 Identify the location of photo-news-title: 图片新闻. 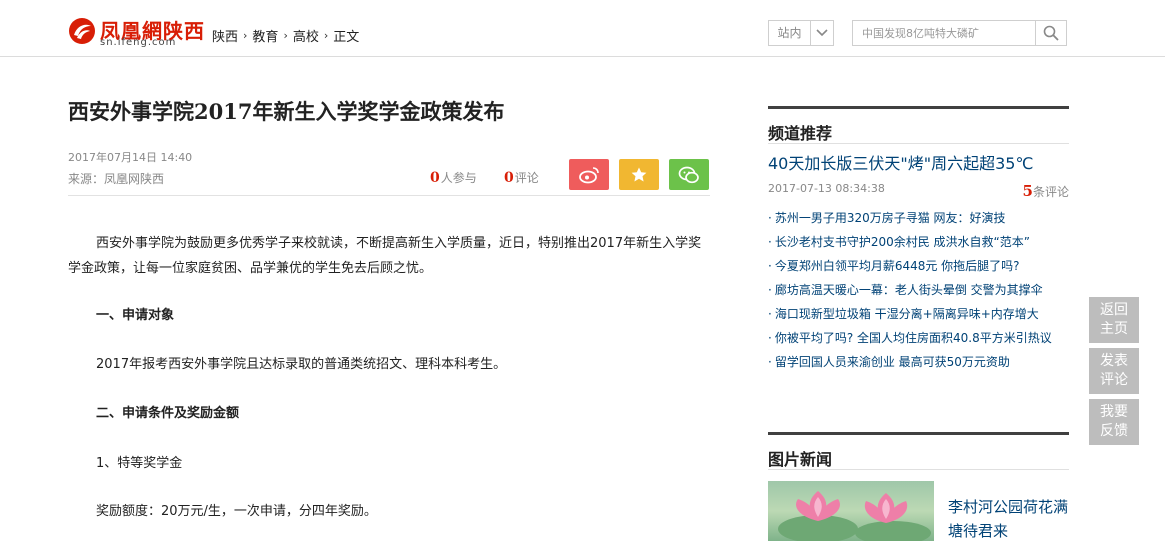
(800, 459).